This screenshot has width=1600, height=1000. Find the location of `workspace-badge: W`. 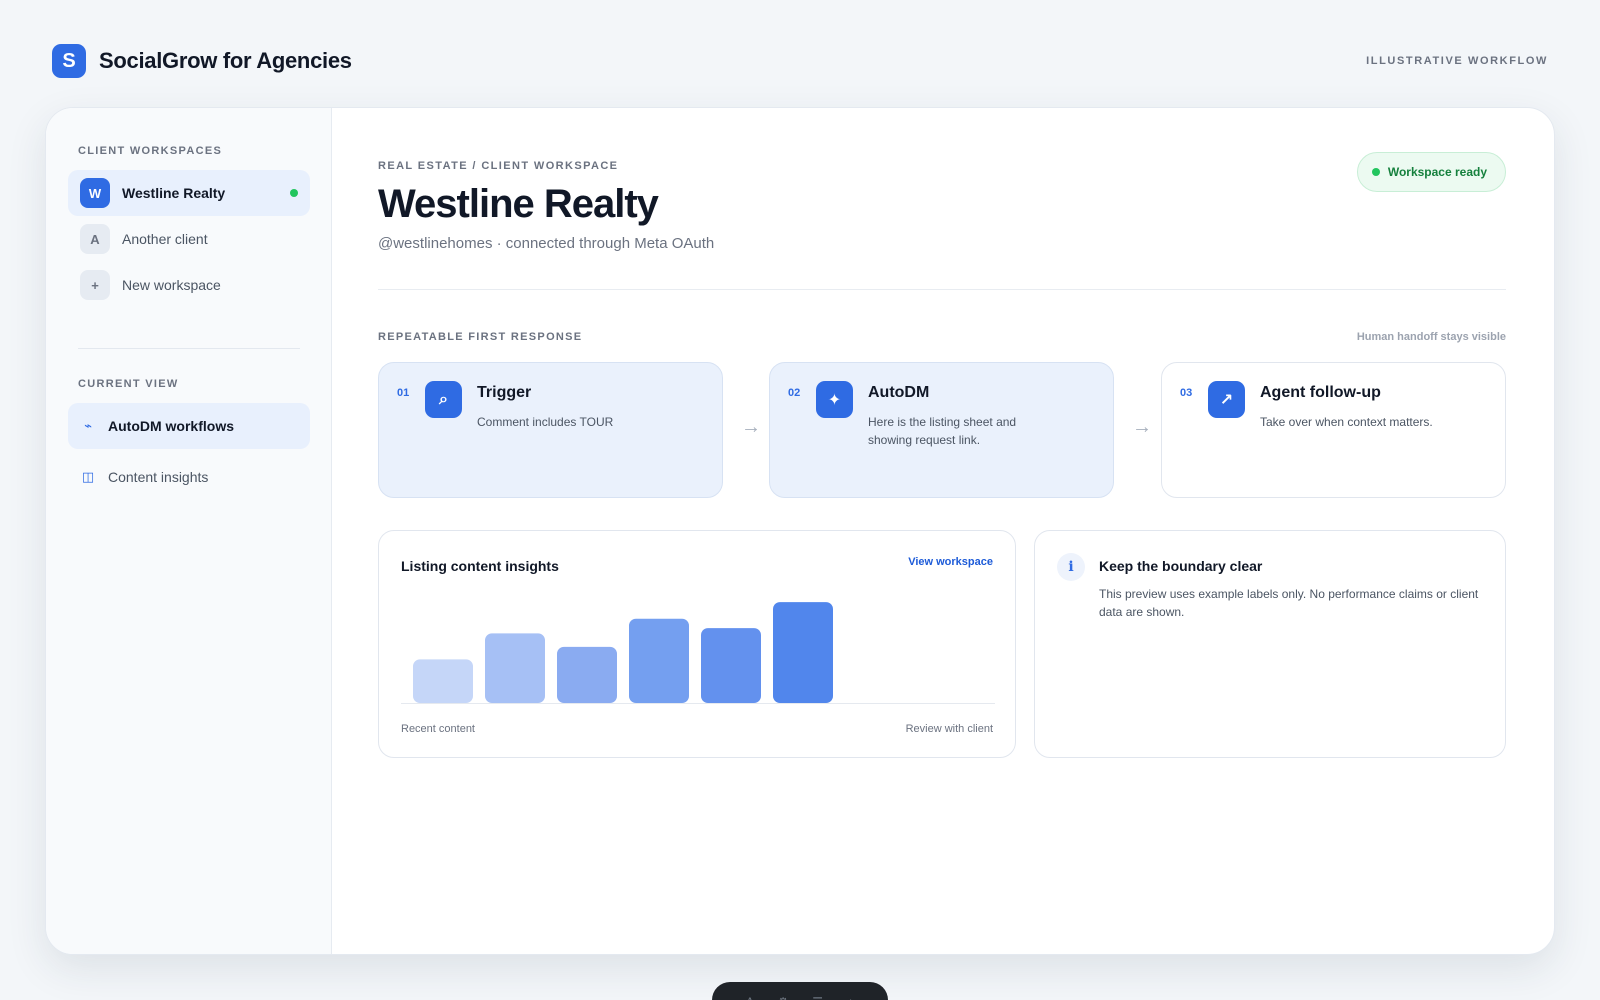

workspace-badge: W is located at coordinates (95, 193).